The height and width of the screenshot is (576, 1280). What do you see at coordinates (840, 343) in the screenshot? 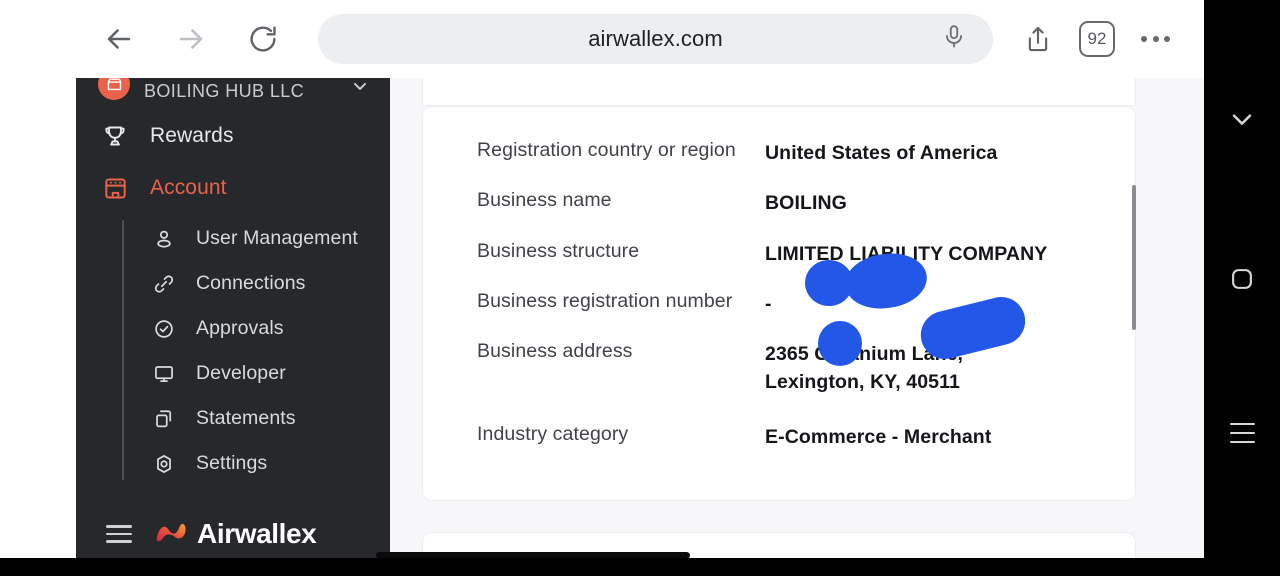
I see `redaction-mark` at bounding box center [840, 343].